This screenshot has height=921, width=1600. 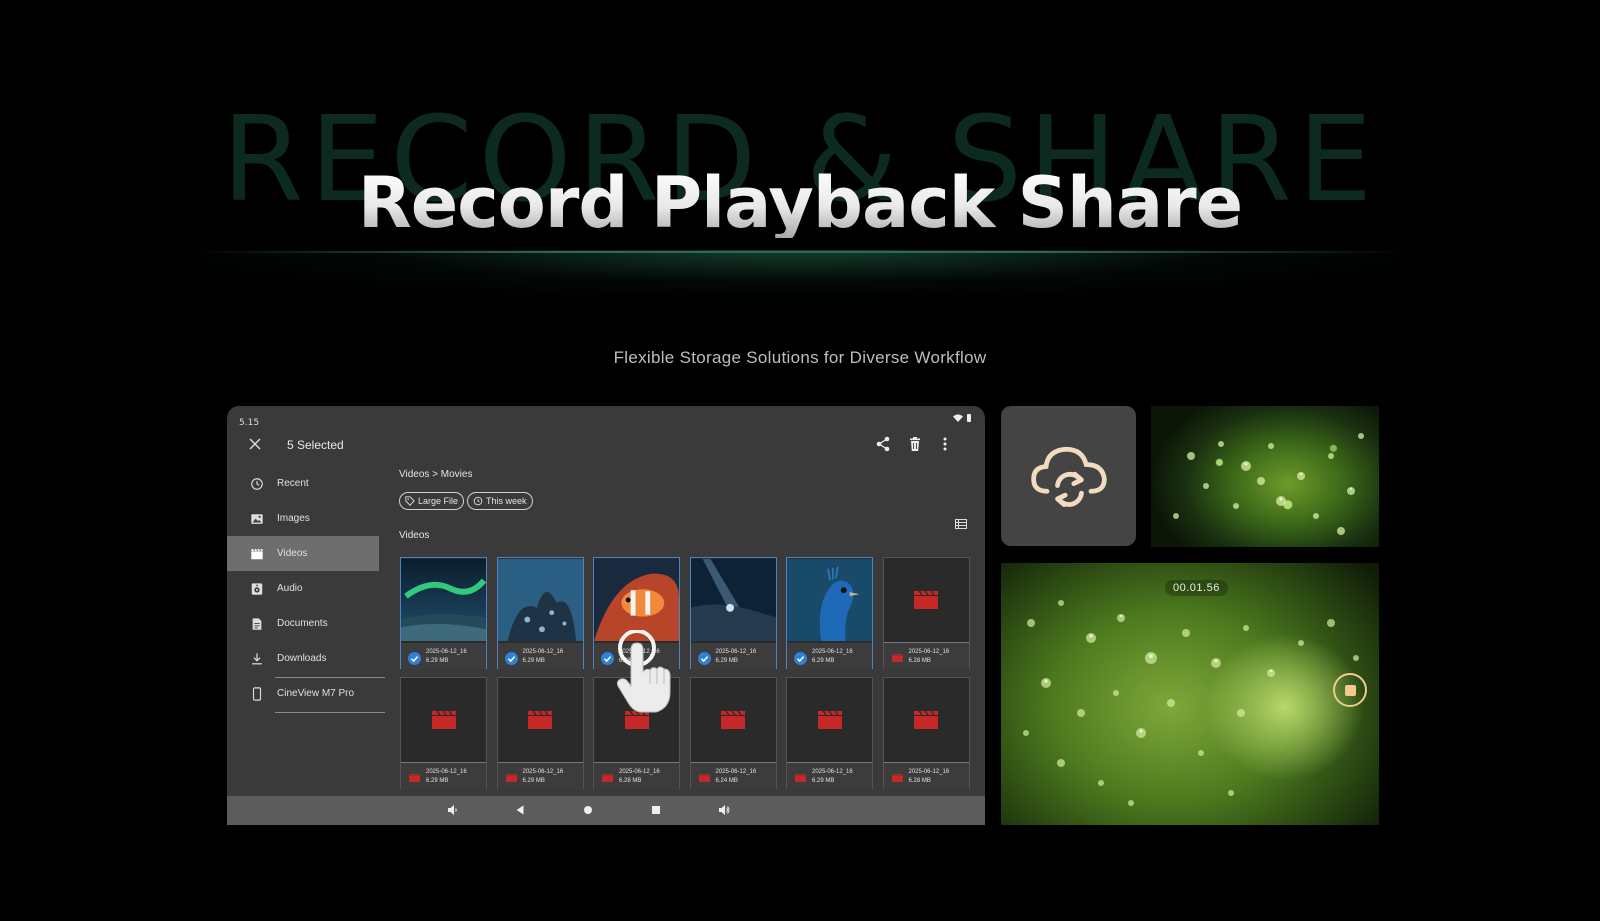 I want to click on home-icon, so click(x=588, y=810).